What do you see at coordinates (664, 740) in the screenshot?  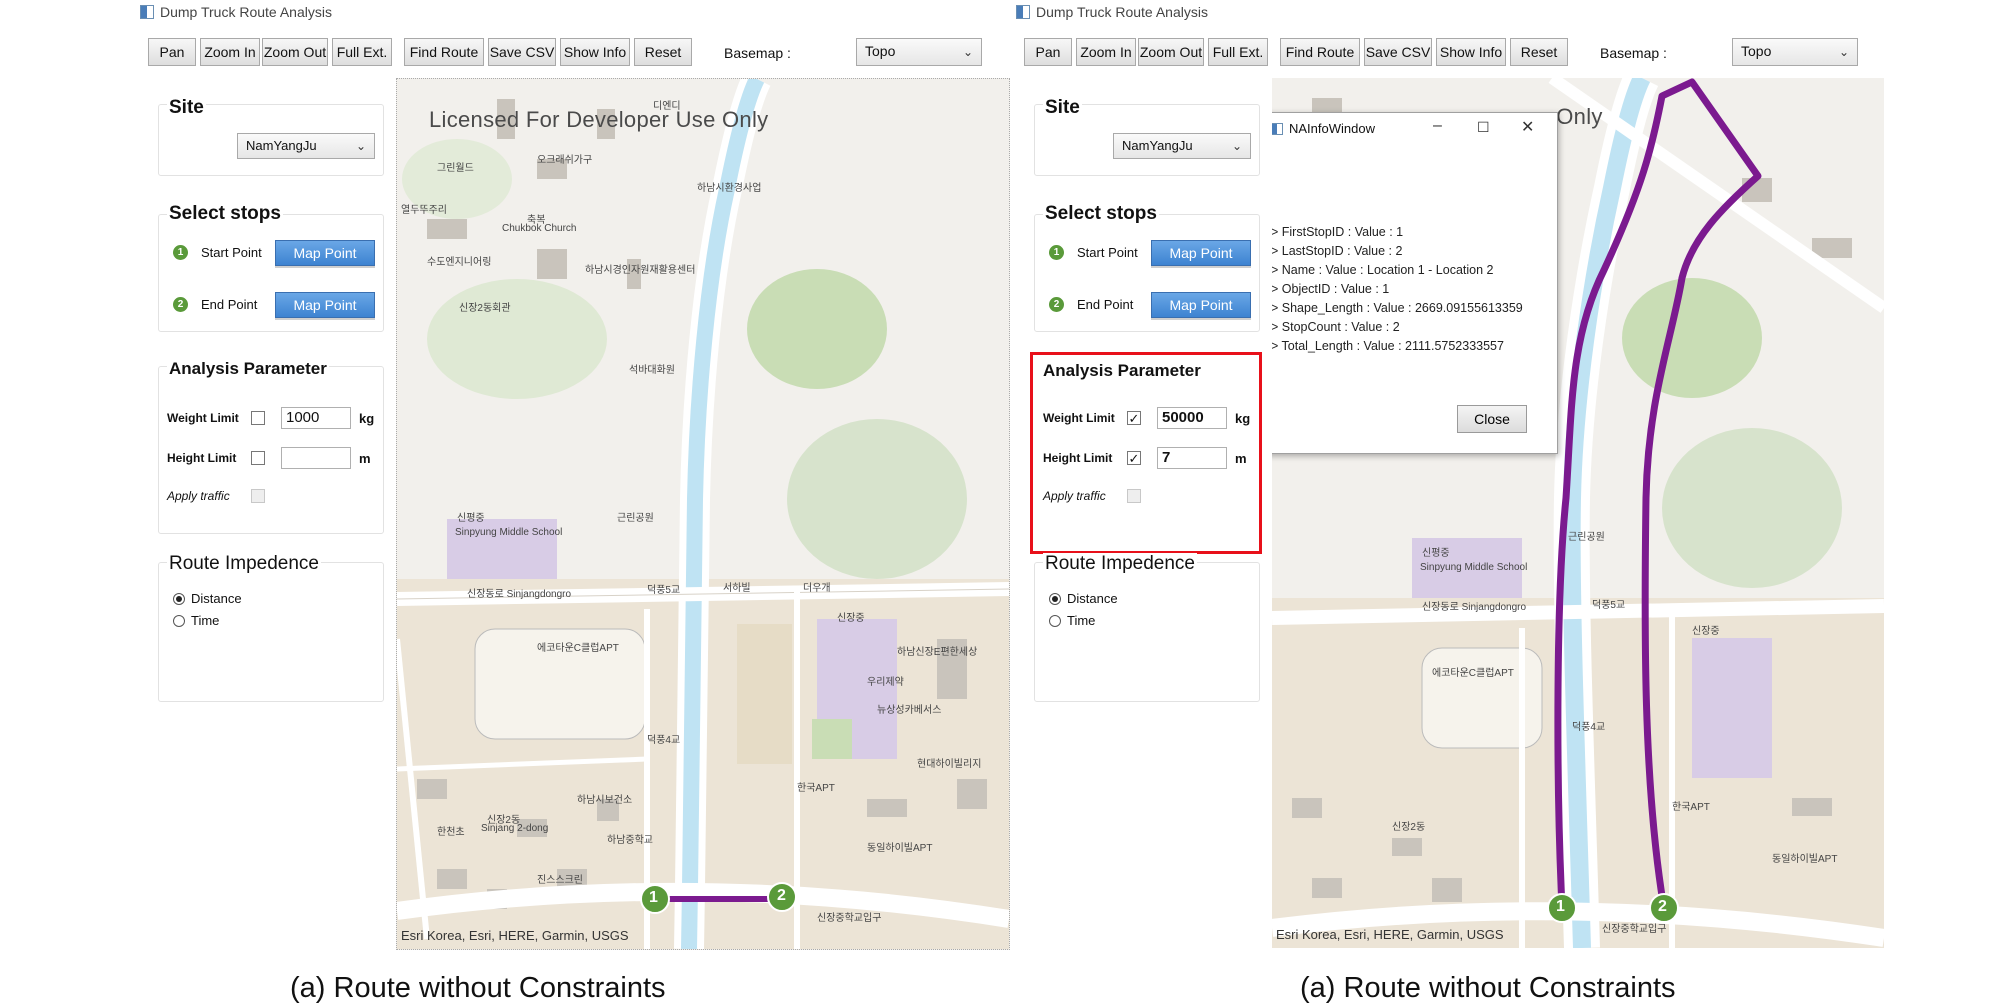 I see `map-label: 덕풍4교` at bounding box center [664, 740].